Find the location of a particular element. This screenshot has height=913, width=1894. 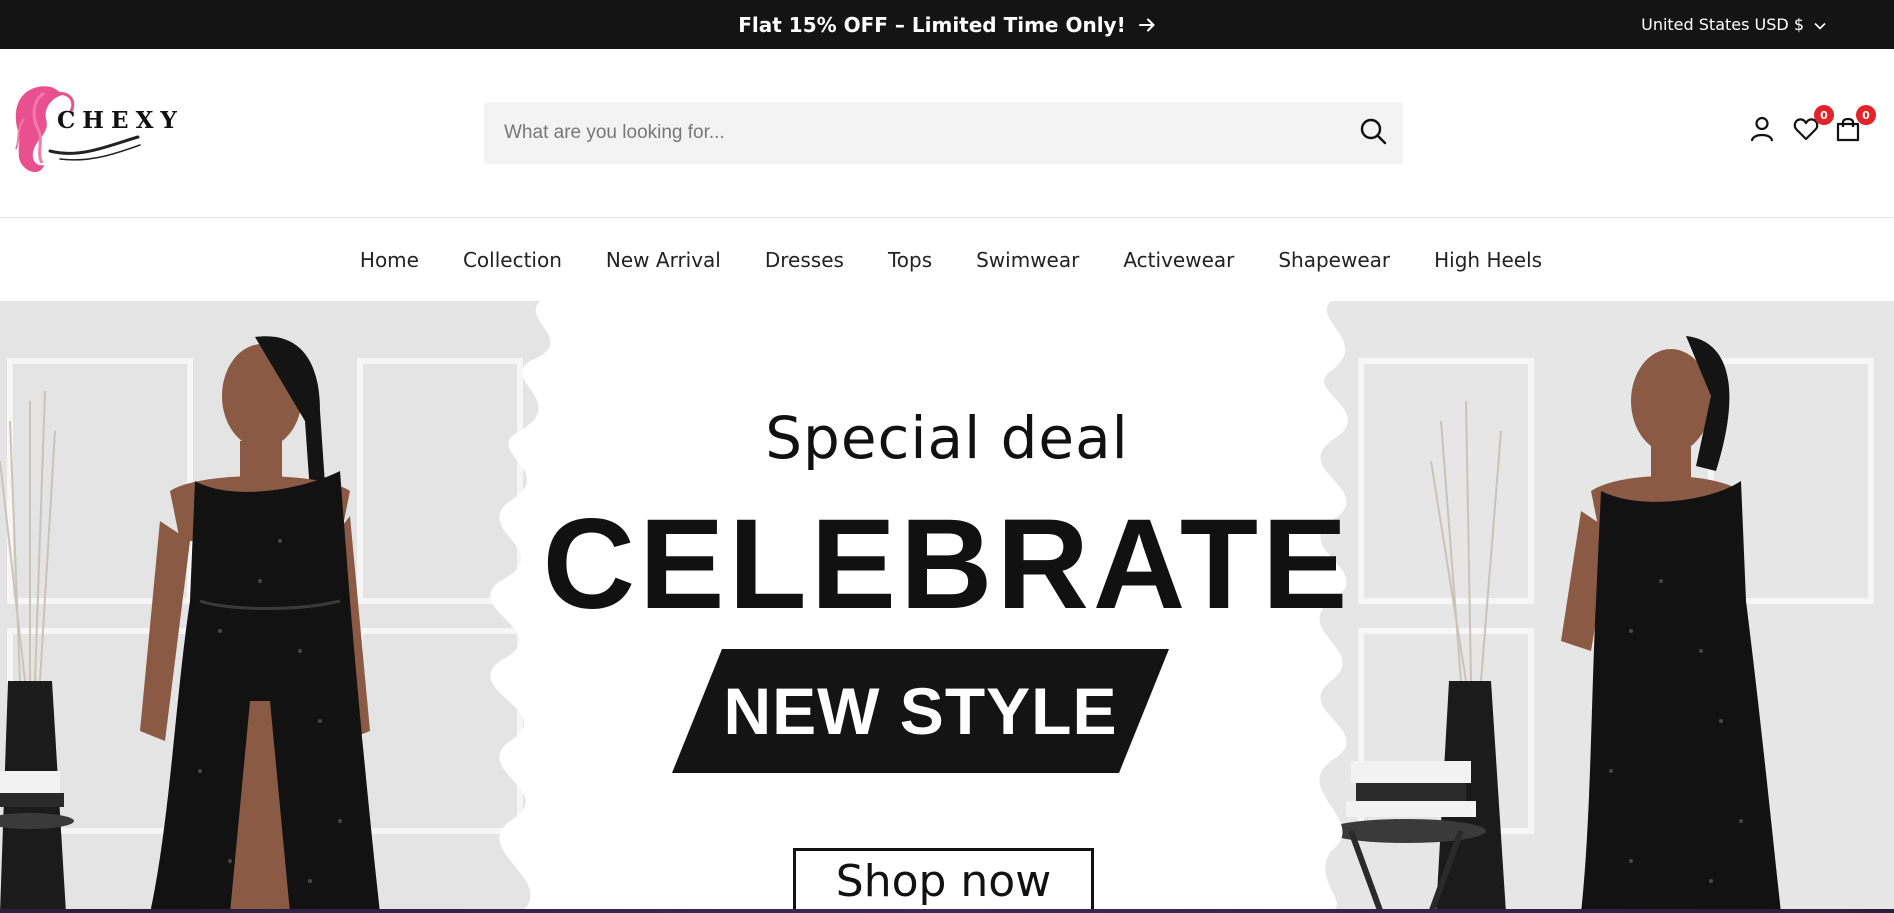

nav-item-home: Home is located at coordinates (389, 260).